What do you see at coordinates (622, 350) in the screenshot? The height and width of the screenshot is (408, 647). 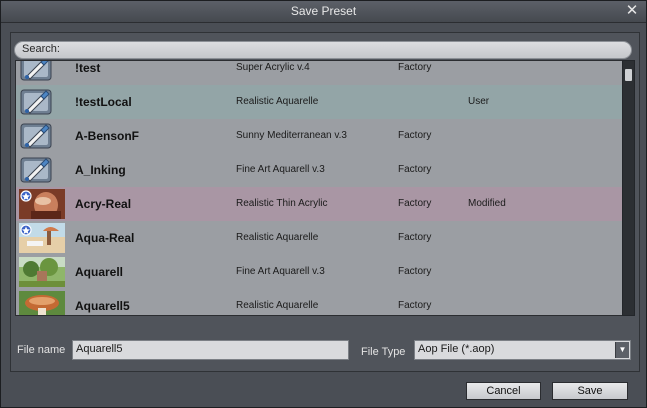 I see `chevron-down-icon: ▼` at bounding box center [622, 350].